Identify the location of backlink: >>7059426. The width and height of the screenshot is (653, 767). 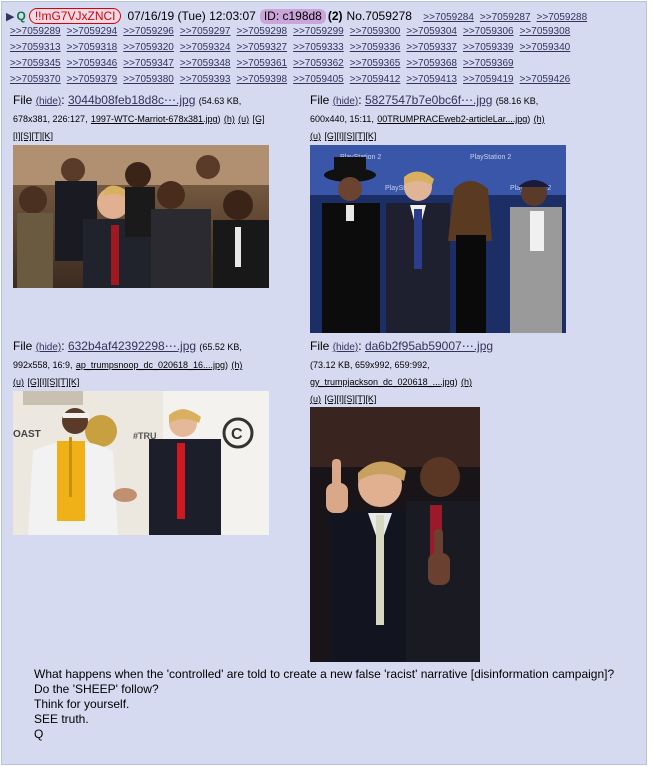
(545, 79).